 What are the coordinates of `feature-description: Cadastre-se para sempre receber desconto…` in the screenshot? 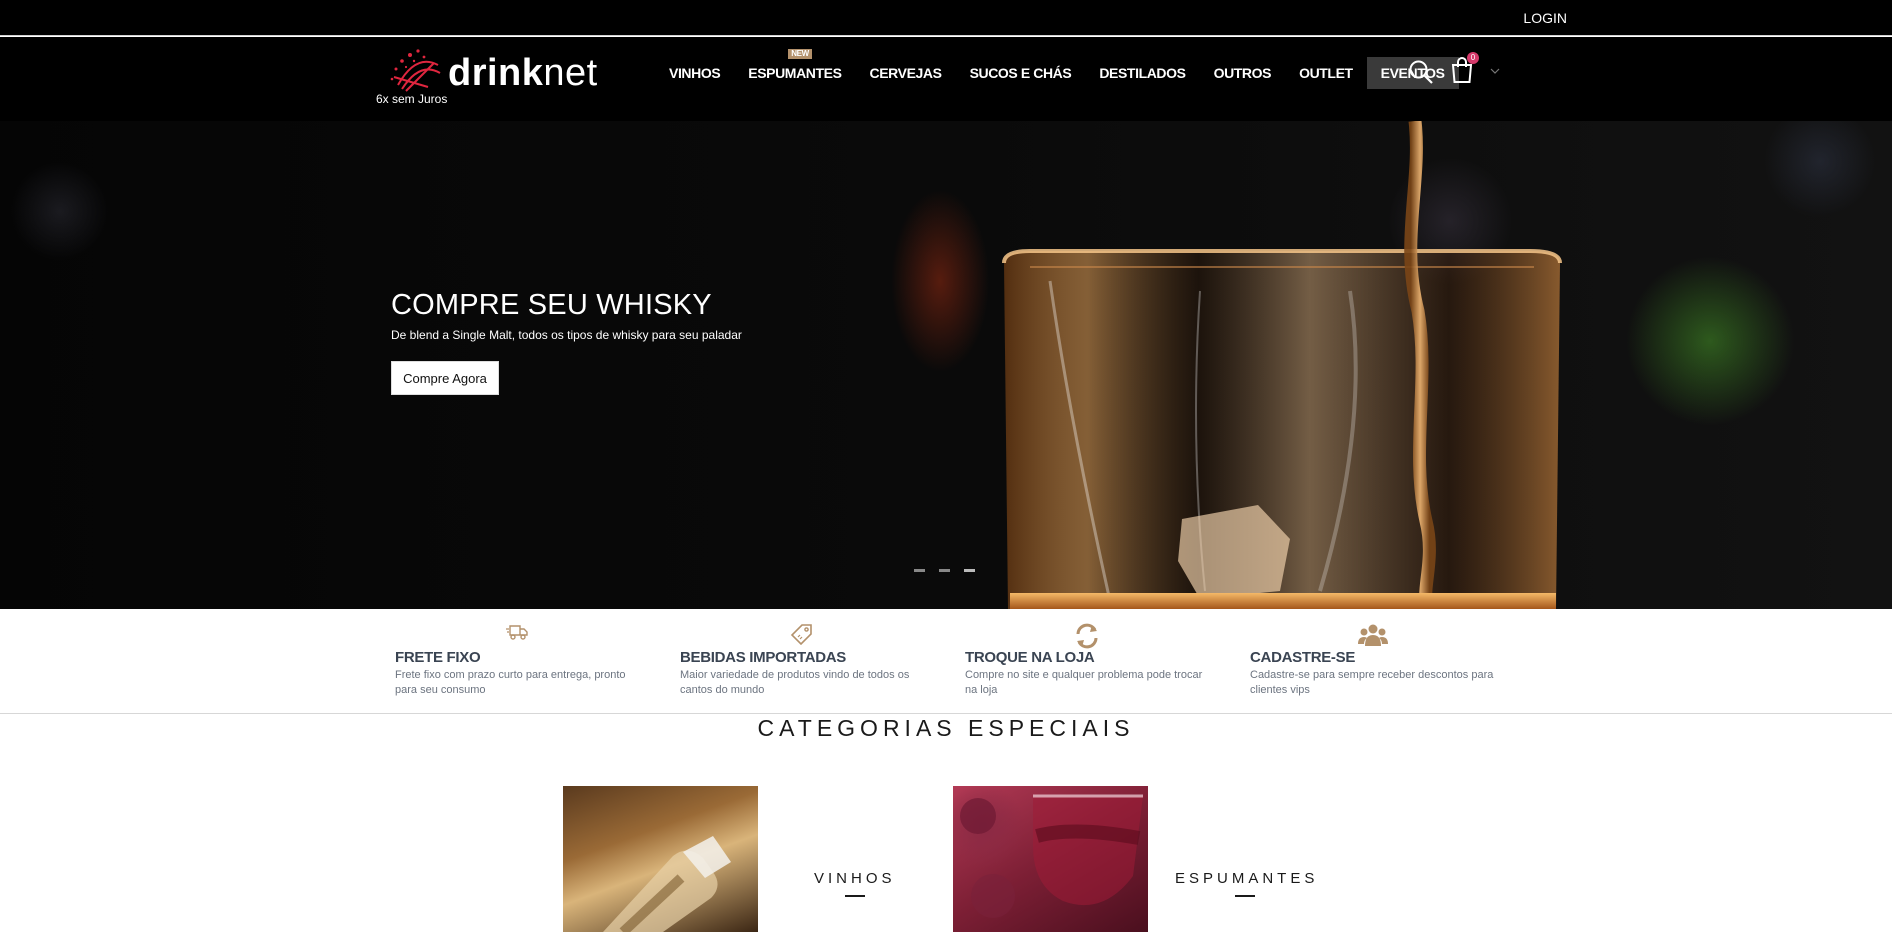 It's located at (1372, 682).